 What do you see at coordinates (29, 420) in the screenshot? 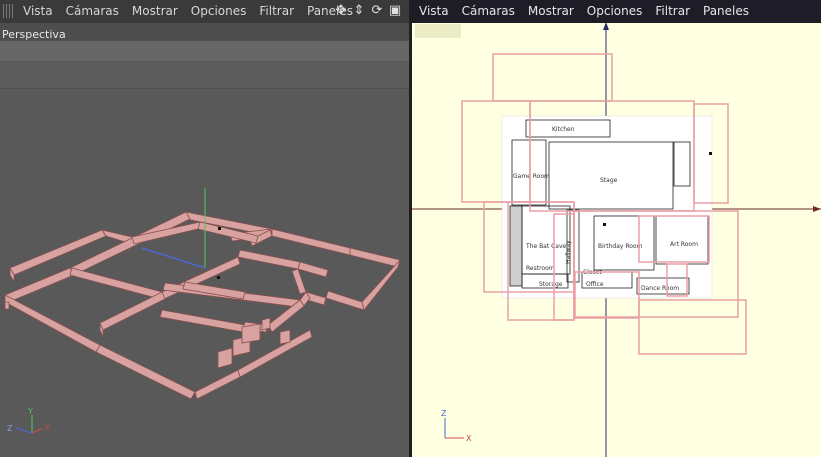
I see `axis-indicator: Y X Z` at bounding box center [29, 420].